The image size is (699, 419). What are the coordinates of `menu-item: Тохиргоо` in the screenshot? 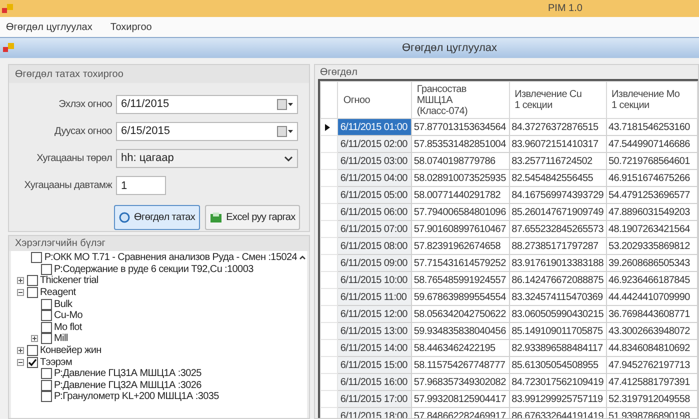 It's located at (131, 27).